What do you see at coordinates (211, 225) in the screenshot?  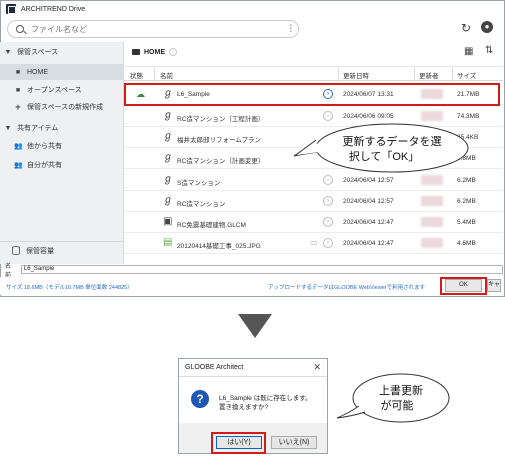 I see `file-name: RC免震基礎建物.GLCM` at bounding box center [211, 225].